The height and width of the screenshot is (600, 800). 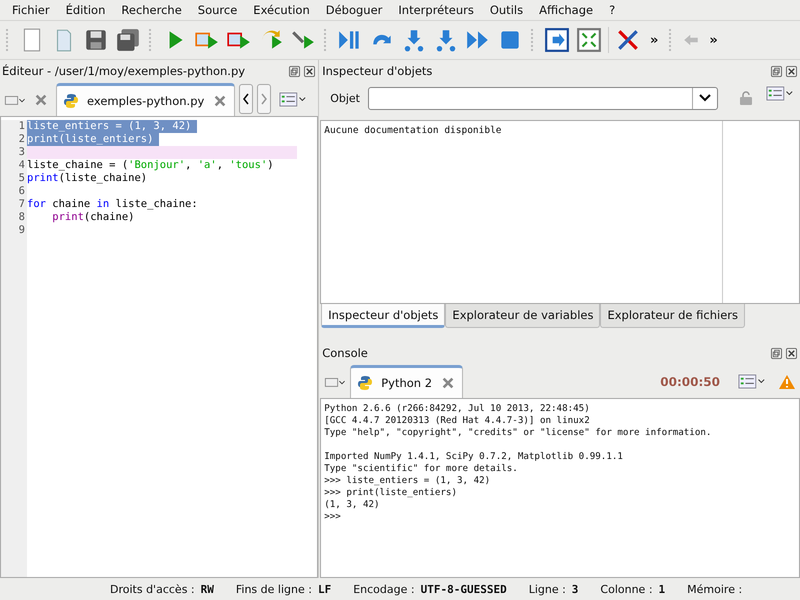 I want to click on code-line: print(chaine), so click(x=93, y=217).